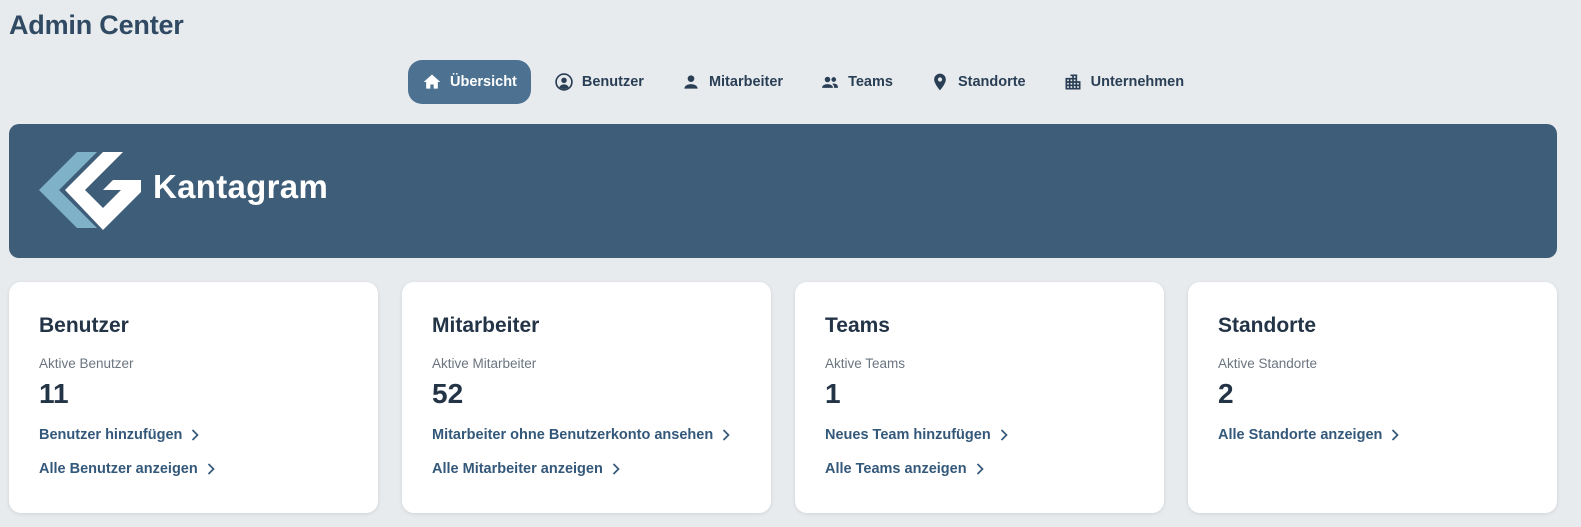 Image resolution: width=1581 pixels, height=527 pixels. I want to click on tab-uebersicht: Übersicht, so click(469, 82).